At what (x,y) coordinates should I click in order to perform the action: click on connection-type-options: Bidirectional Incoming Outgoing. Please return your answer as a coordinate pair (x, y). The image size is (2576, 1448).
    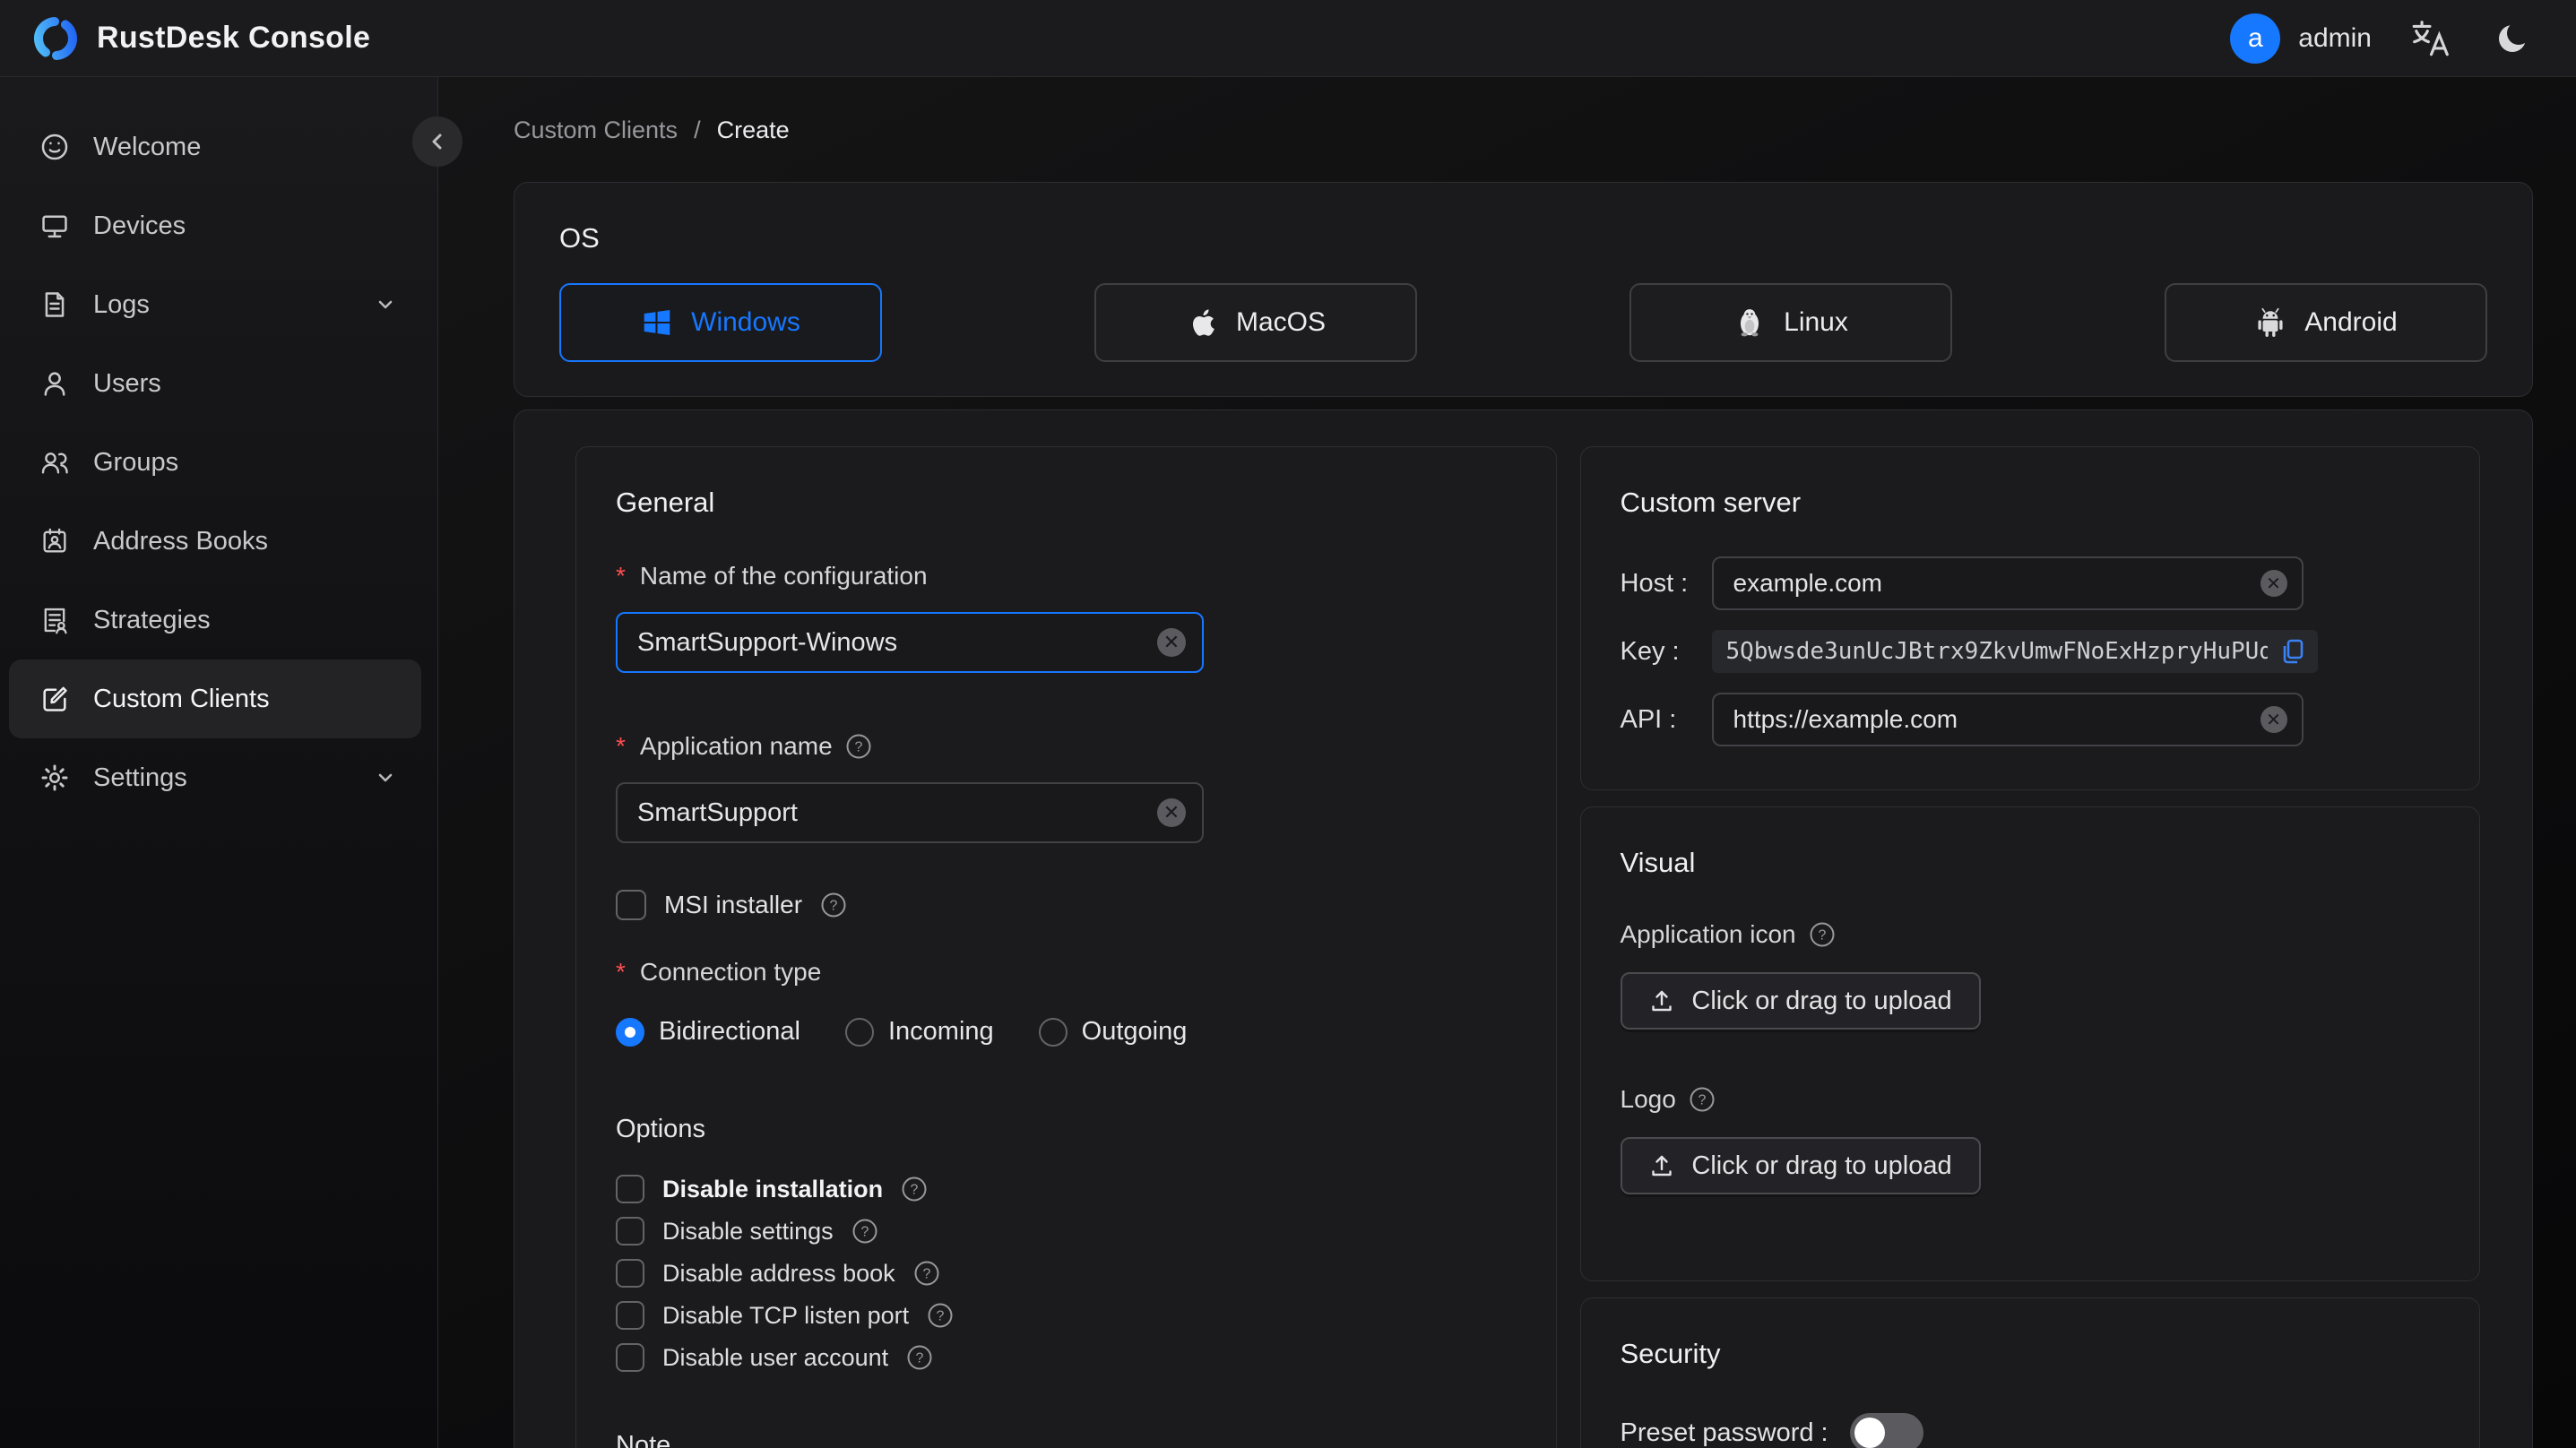
    Looking at the image, I should click on (1066, 1032).